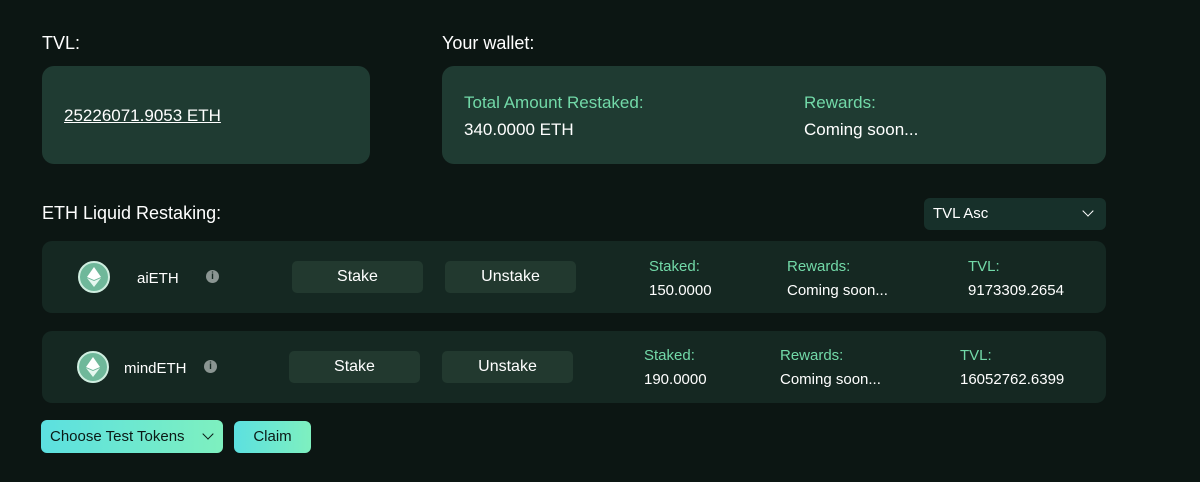  Describe the element at coordinates (132, 213) in the screenshot. I see `section-title: ETH Liquid Restaking:` at that location.